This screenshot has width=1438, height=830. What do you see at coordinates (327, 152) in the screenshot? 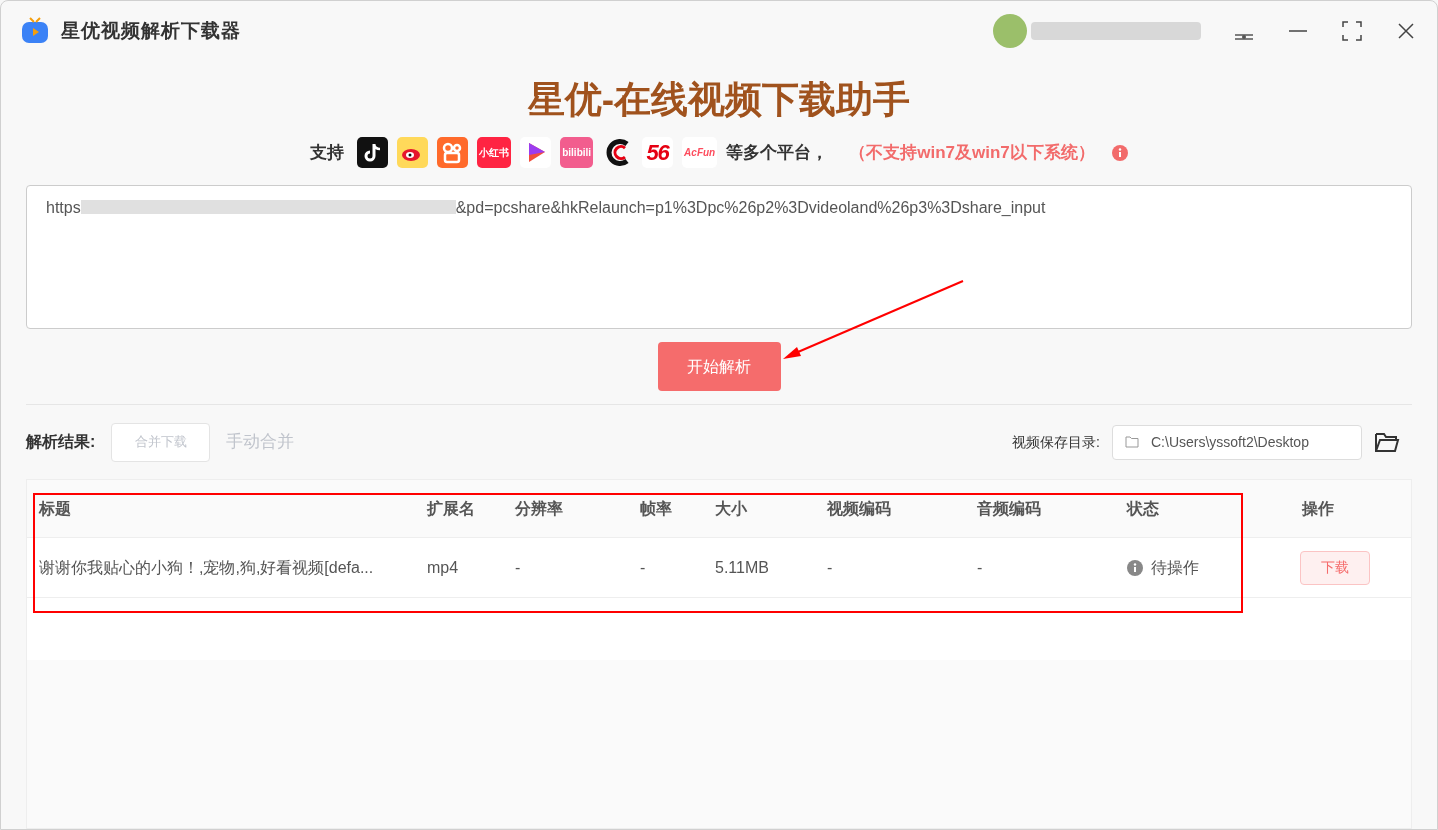
I see `support-label: 支持` at bounding box center [327, 152].